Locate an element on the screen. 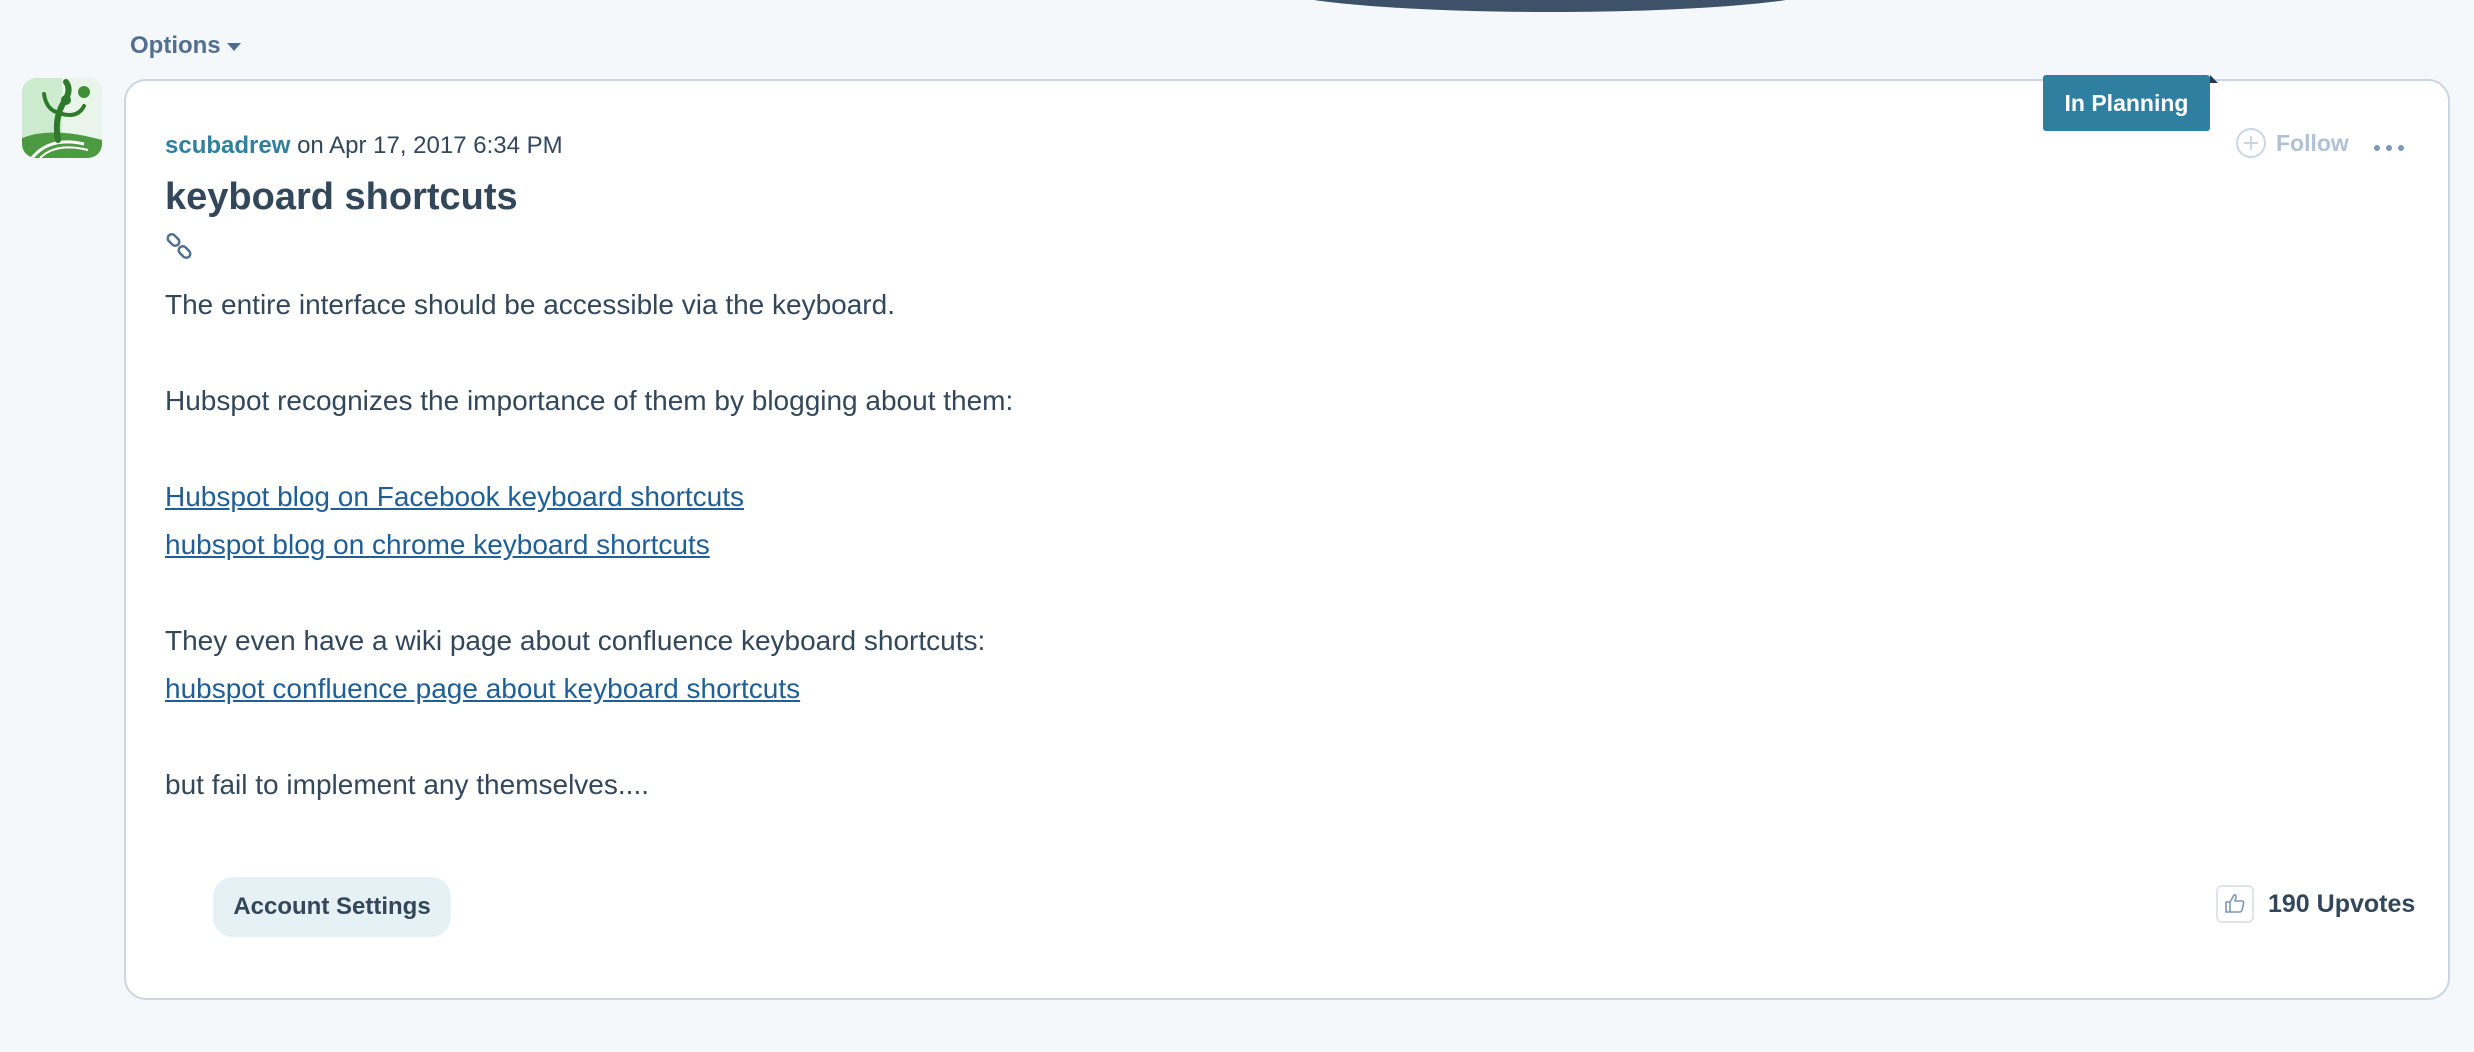 The width and height of the screenshot is (2474, 1052). tag-label: Account Settings is located at coordinates (332, 906).